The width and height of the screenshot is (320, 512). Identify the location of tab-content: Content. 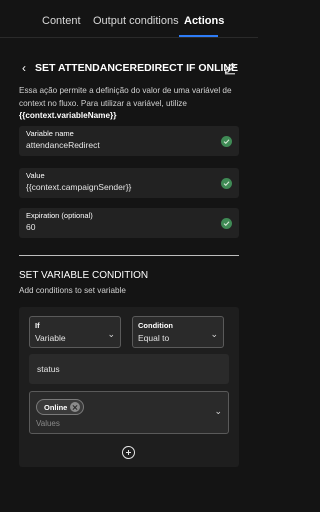
(61, 21).